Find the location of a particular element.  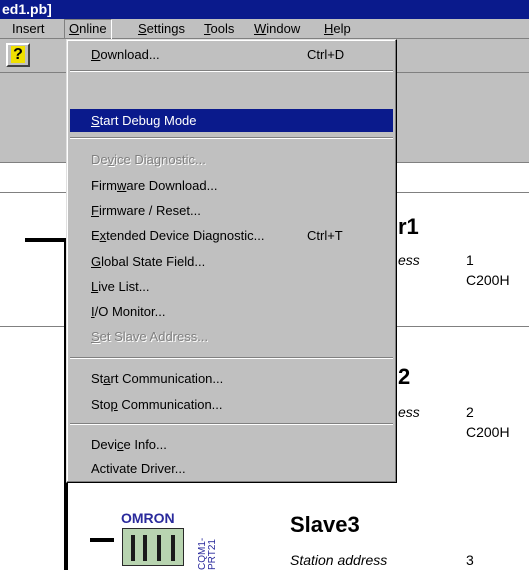

slave1-model: C200H is located at coordinates (488, 280).